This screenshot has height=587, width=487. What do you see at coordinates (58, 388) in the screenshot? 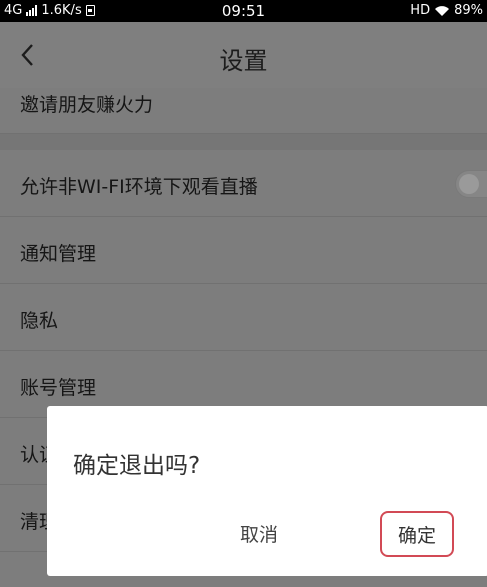
I see `settings-item-label: 账号管理` at bounding box center [58, 388].